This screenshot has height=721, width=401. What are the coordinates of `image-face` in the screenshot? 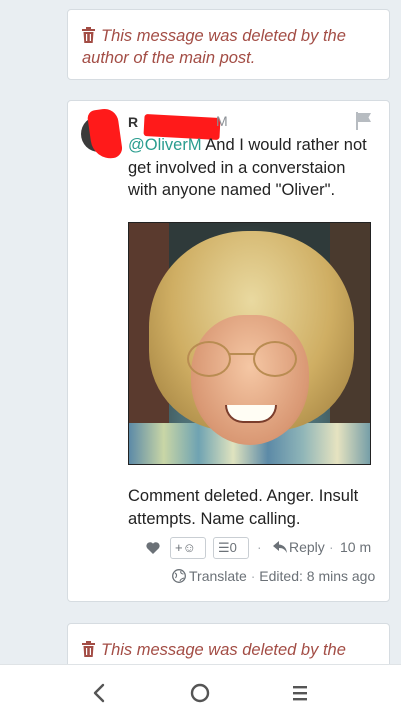 It's located at (250, 380).